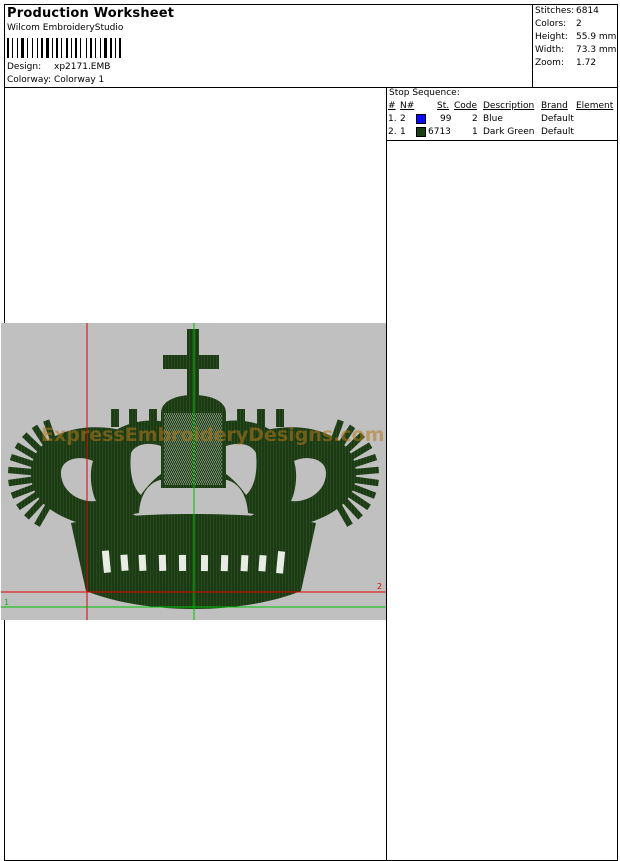  I want to click on col-st-header: St., so click(443, 106).